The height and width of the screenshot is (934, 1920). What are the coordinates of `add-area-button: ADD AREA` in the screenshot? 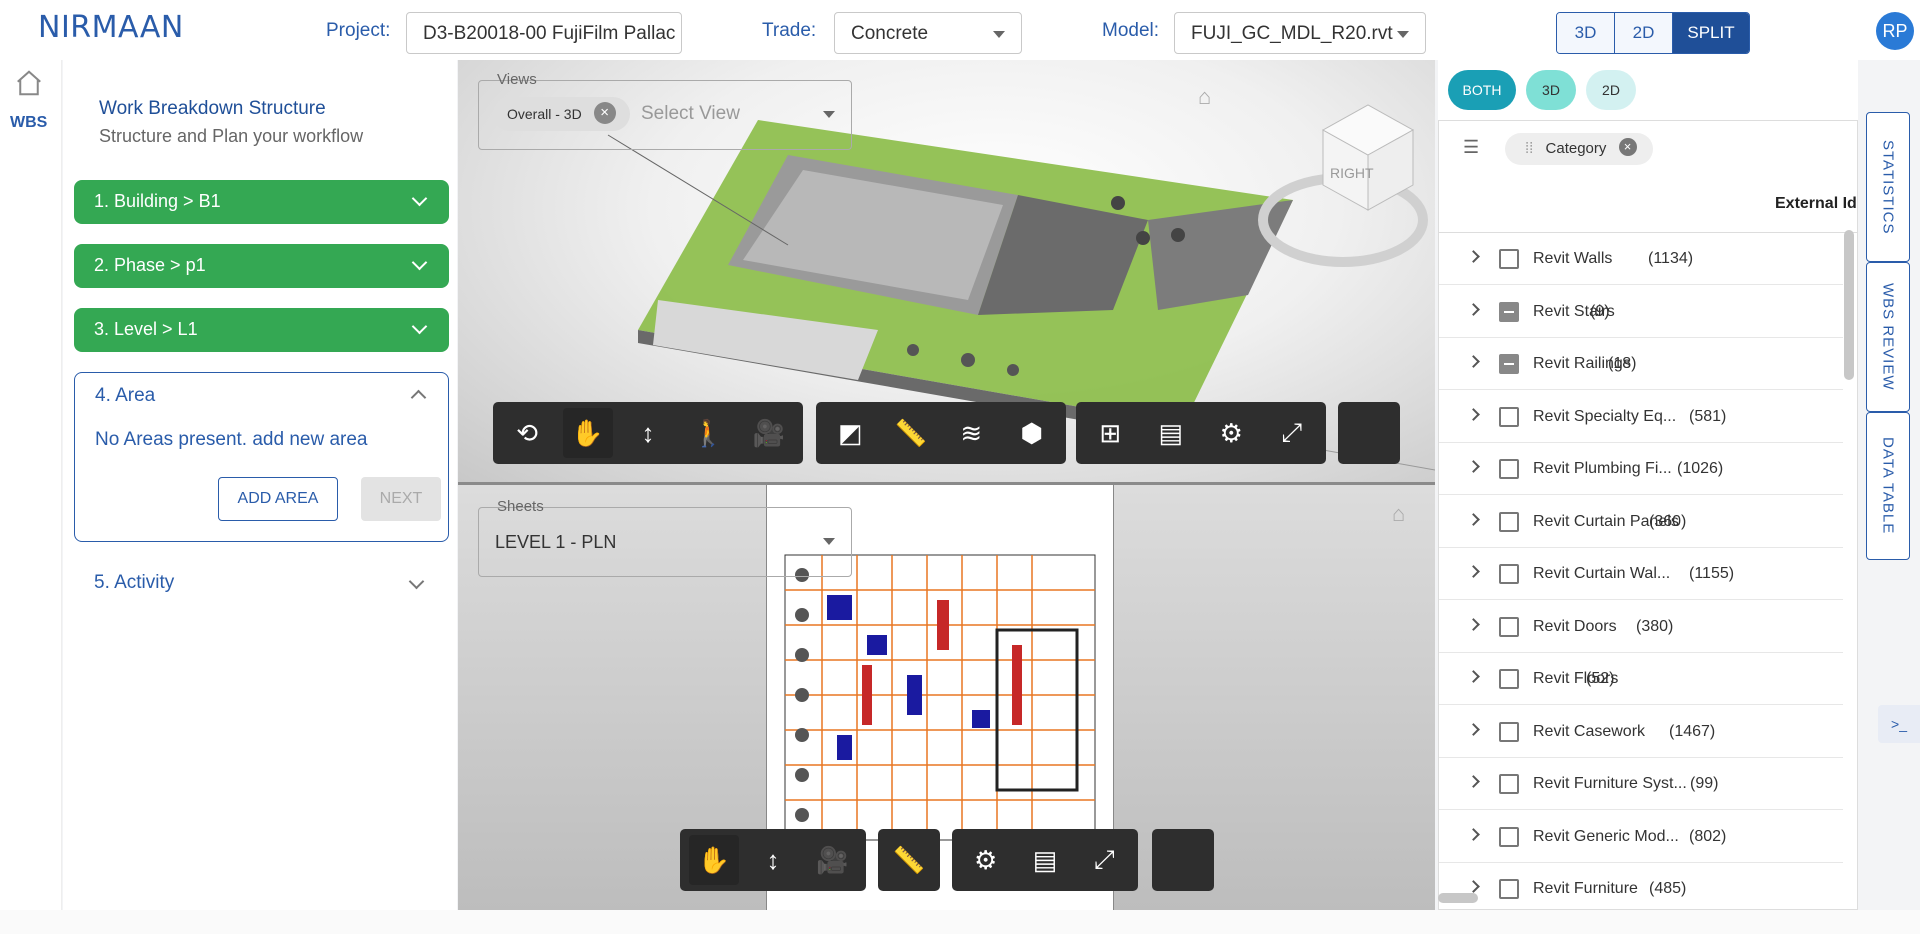 It's located at (278, 499).